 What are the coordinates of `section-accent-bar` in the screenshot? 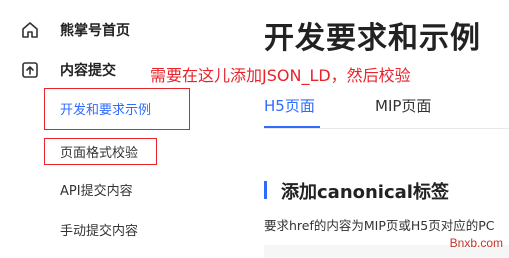 It's located at (265, 190).